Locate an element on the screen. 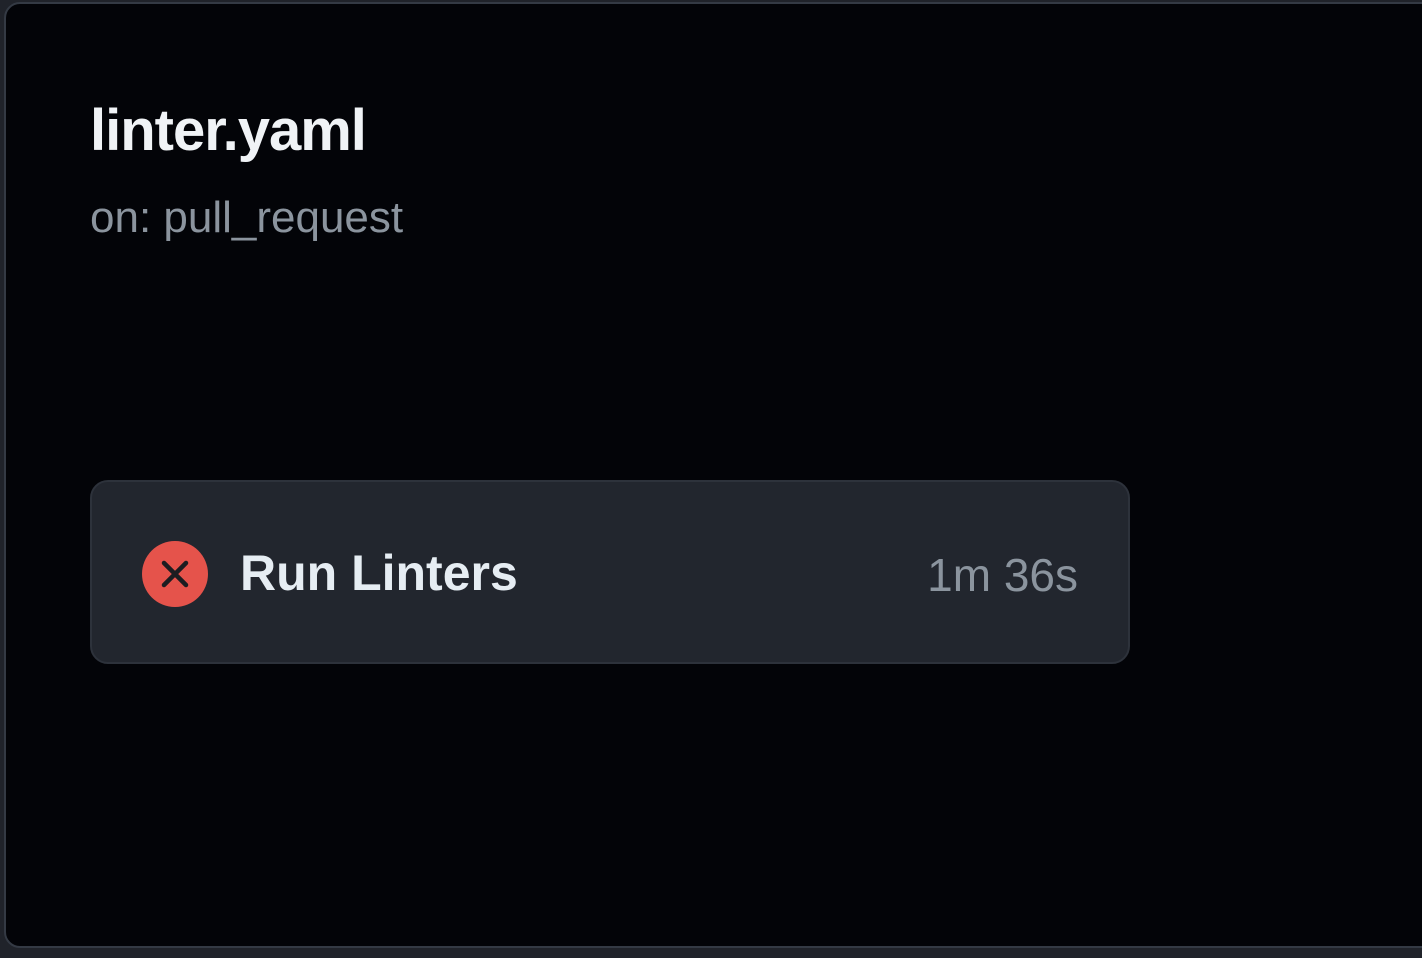 This screenshot has height=958, width=1422. workflow-file-name: linter.yaml is located at coordinates (228, 130).